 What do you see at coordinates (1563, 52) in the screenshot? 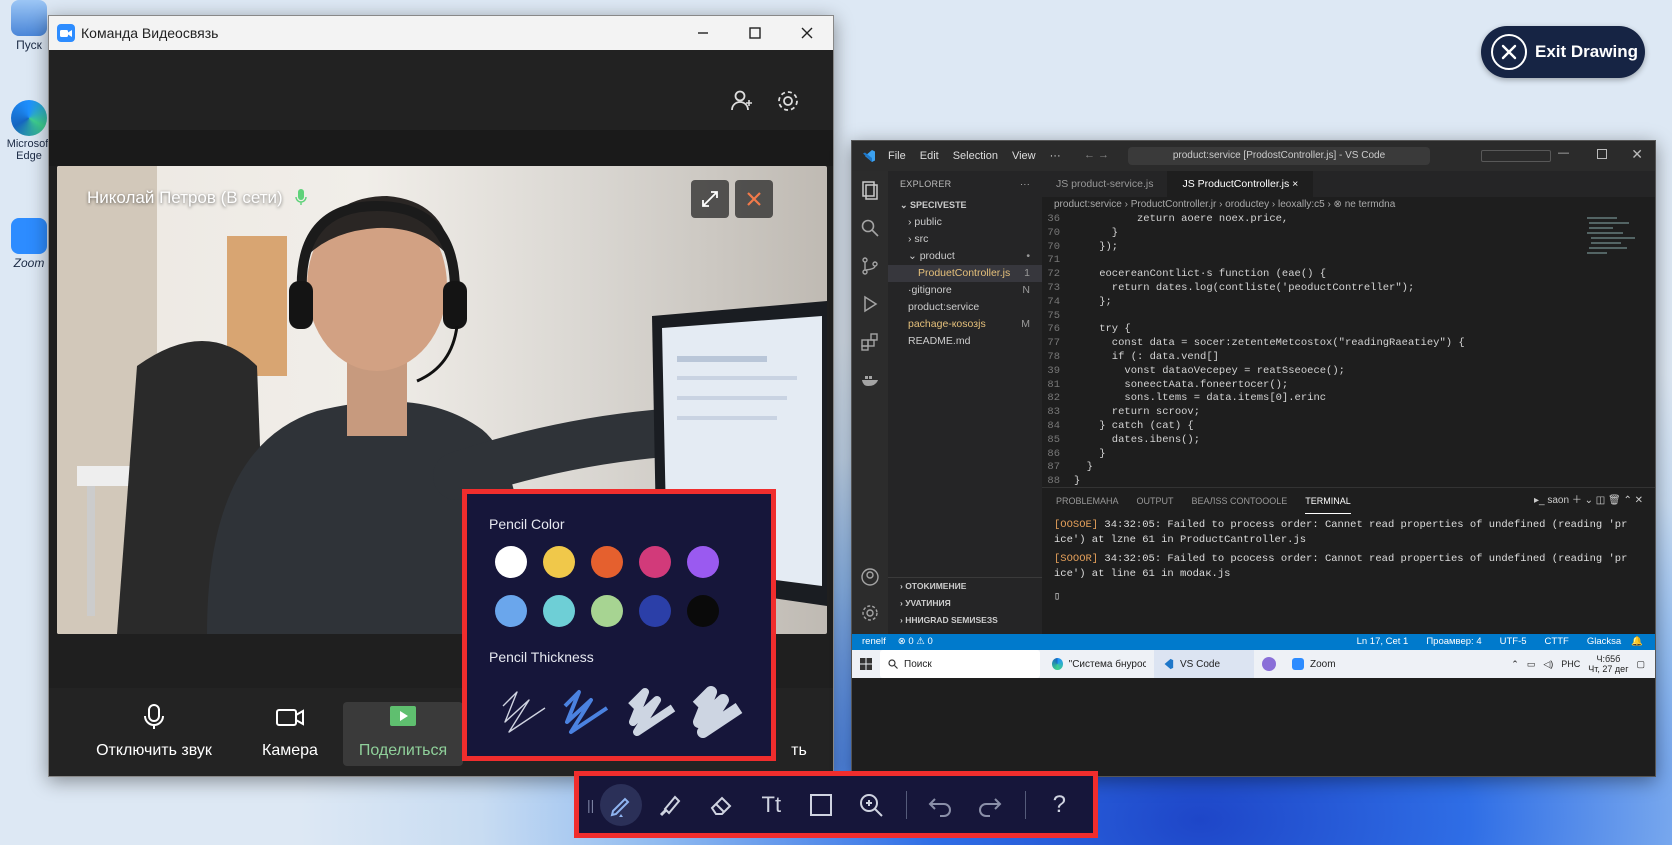
I see `exit-drawing-button: Exit Drawing` at bounding box center [1563, 52].